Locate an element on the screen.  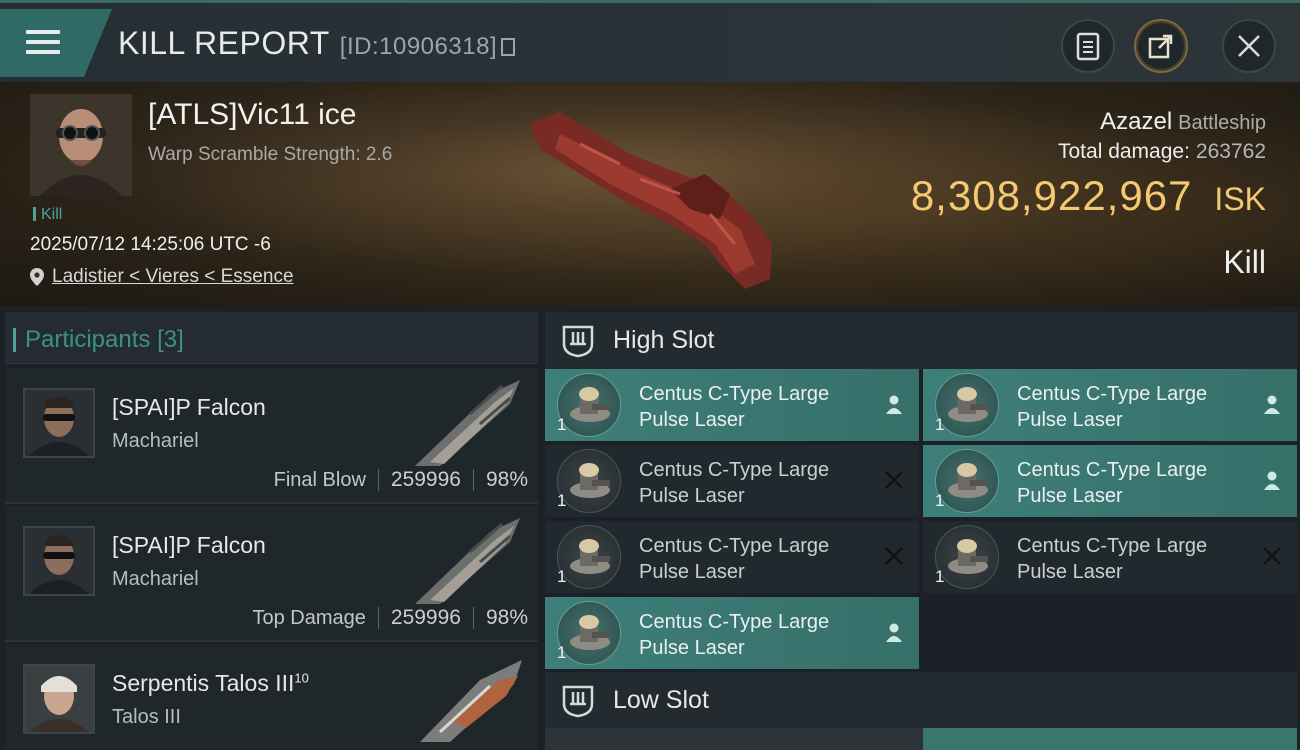
victim-ship-image is located at coordinates (651, 200).